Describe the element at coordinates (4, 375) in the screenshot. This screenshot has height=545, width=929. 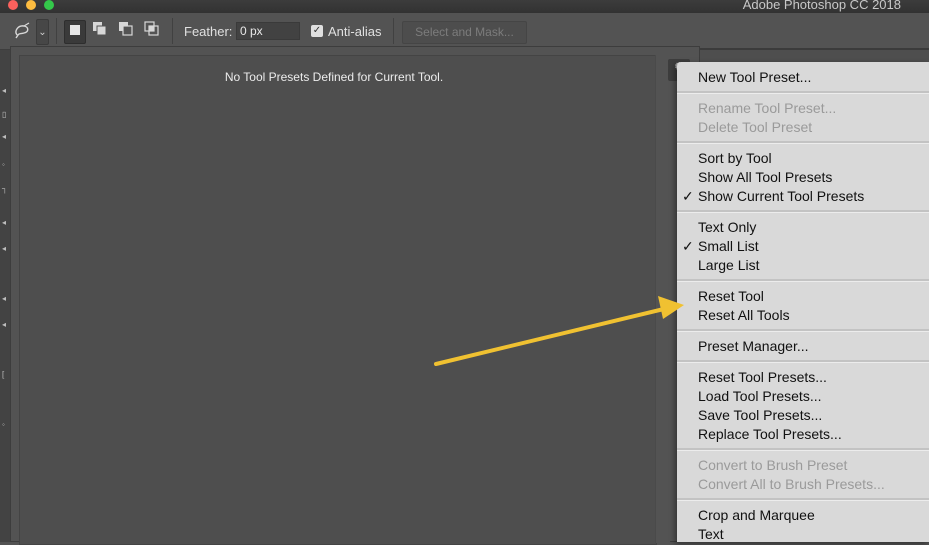
I see `tool-icon: [` at that location.